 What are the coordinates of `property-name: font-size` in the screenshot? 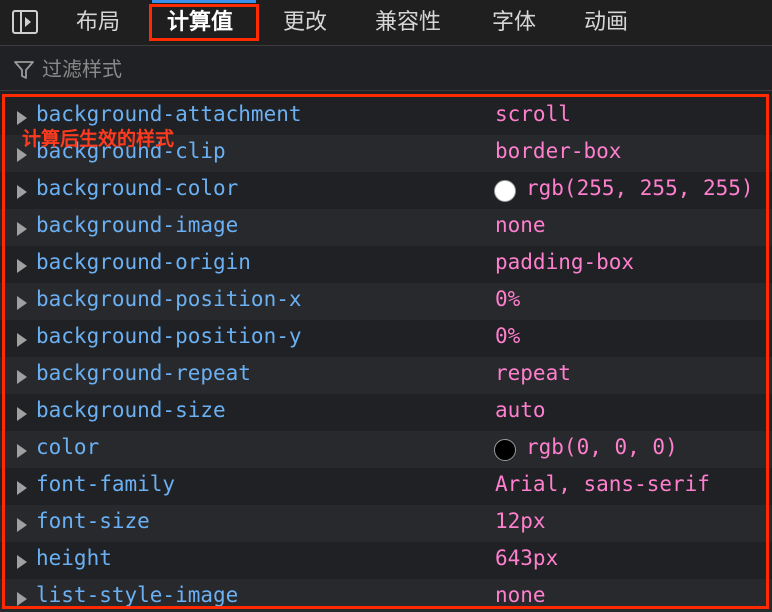 It's located at (93, 521).